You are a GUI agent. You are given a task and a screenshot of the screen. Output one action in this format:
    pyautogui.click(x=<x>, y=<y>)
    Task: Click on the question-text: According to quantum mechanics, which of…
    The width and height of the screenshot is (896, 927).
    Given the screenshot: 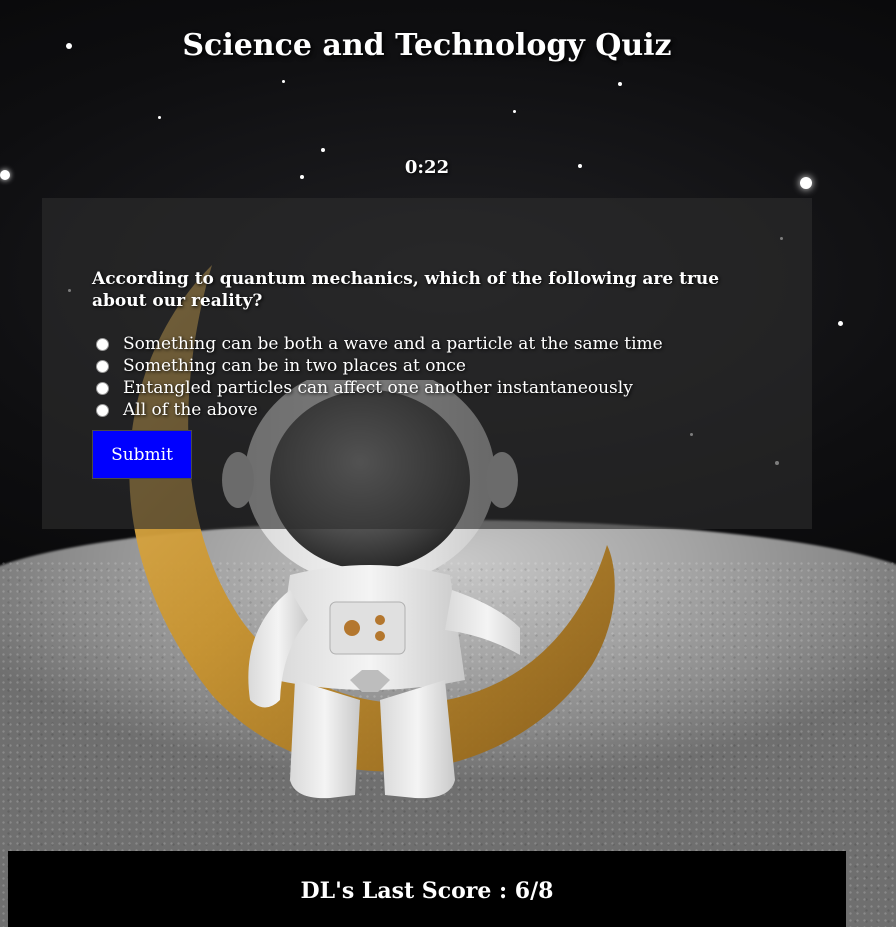 What is the action you would take?
    pyautogui.click(x=406, y=290)
    